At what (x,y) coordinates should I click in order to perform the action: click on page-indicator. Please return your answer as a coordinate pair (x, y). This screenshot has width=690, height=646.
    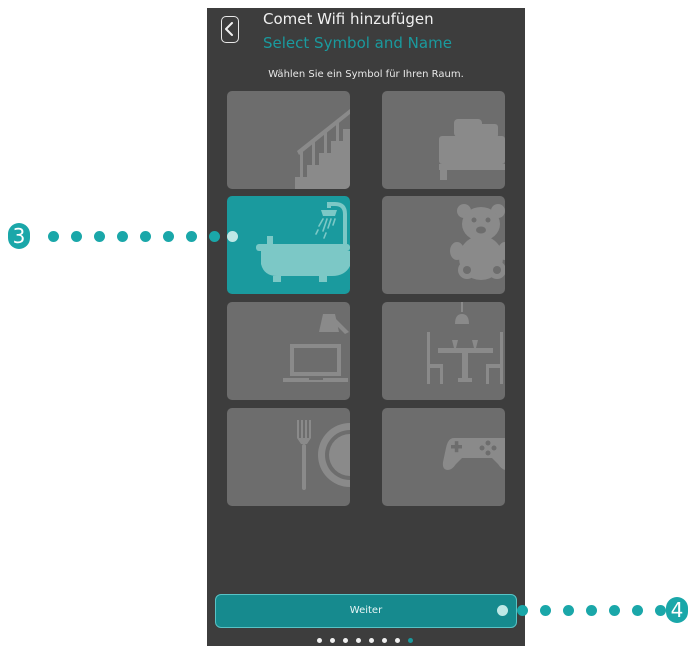
    Looking at the image, I should click on (367, 641).